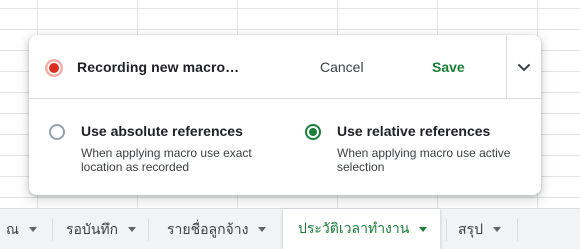 Image resolution: width=580 pixels, height=249 pixels. I want to click on chevron-down-icon, so click(524, 67).